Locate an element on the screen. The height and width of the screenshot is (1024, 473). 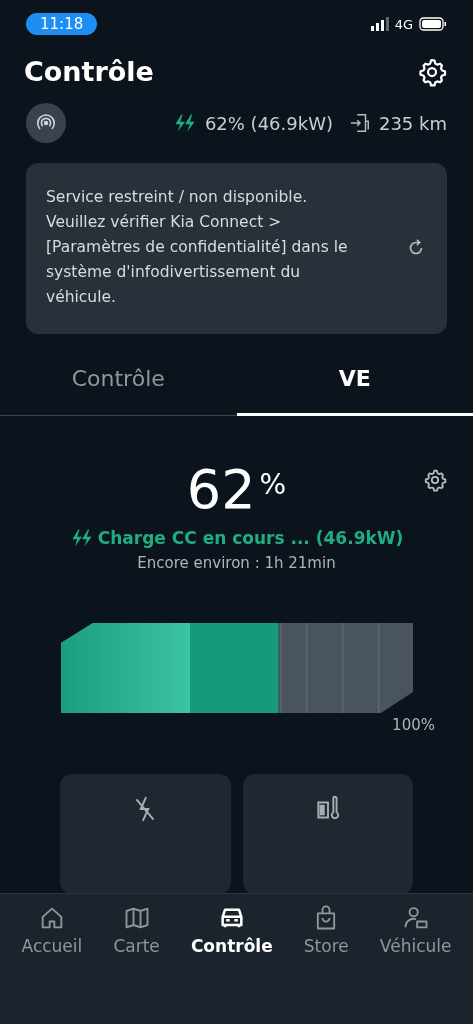
battery-icon is located at coordinates (433, 24).